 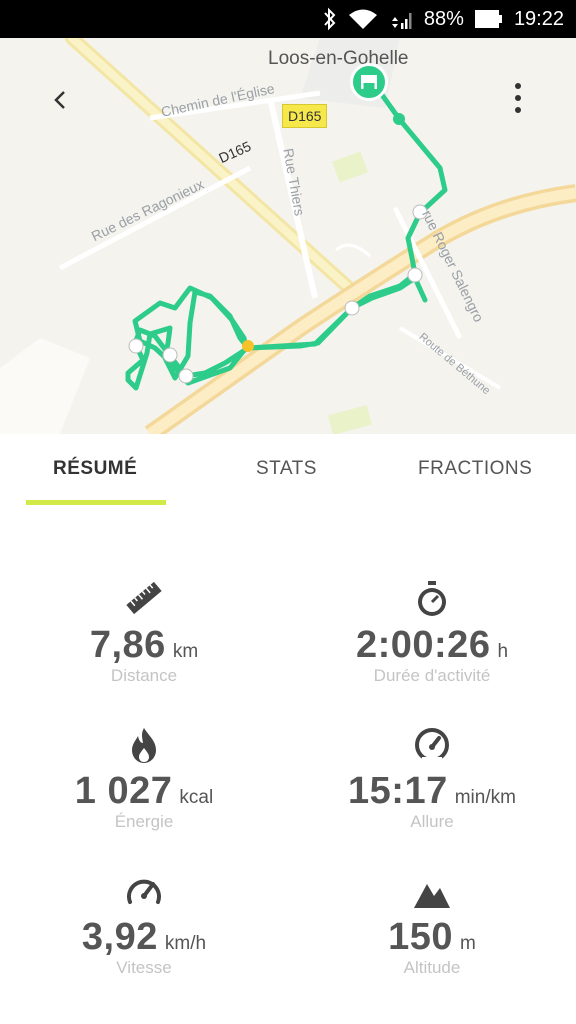 I want to click on tab-stats: STATS, so click(x=286, y=469).